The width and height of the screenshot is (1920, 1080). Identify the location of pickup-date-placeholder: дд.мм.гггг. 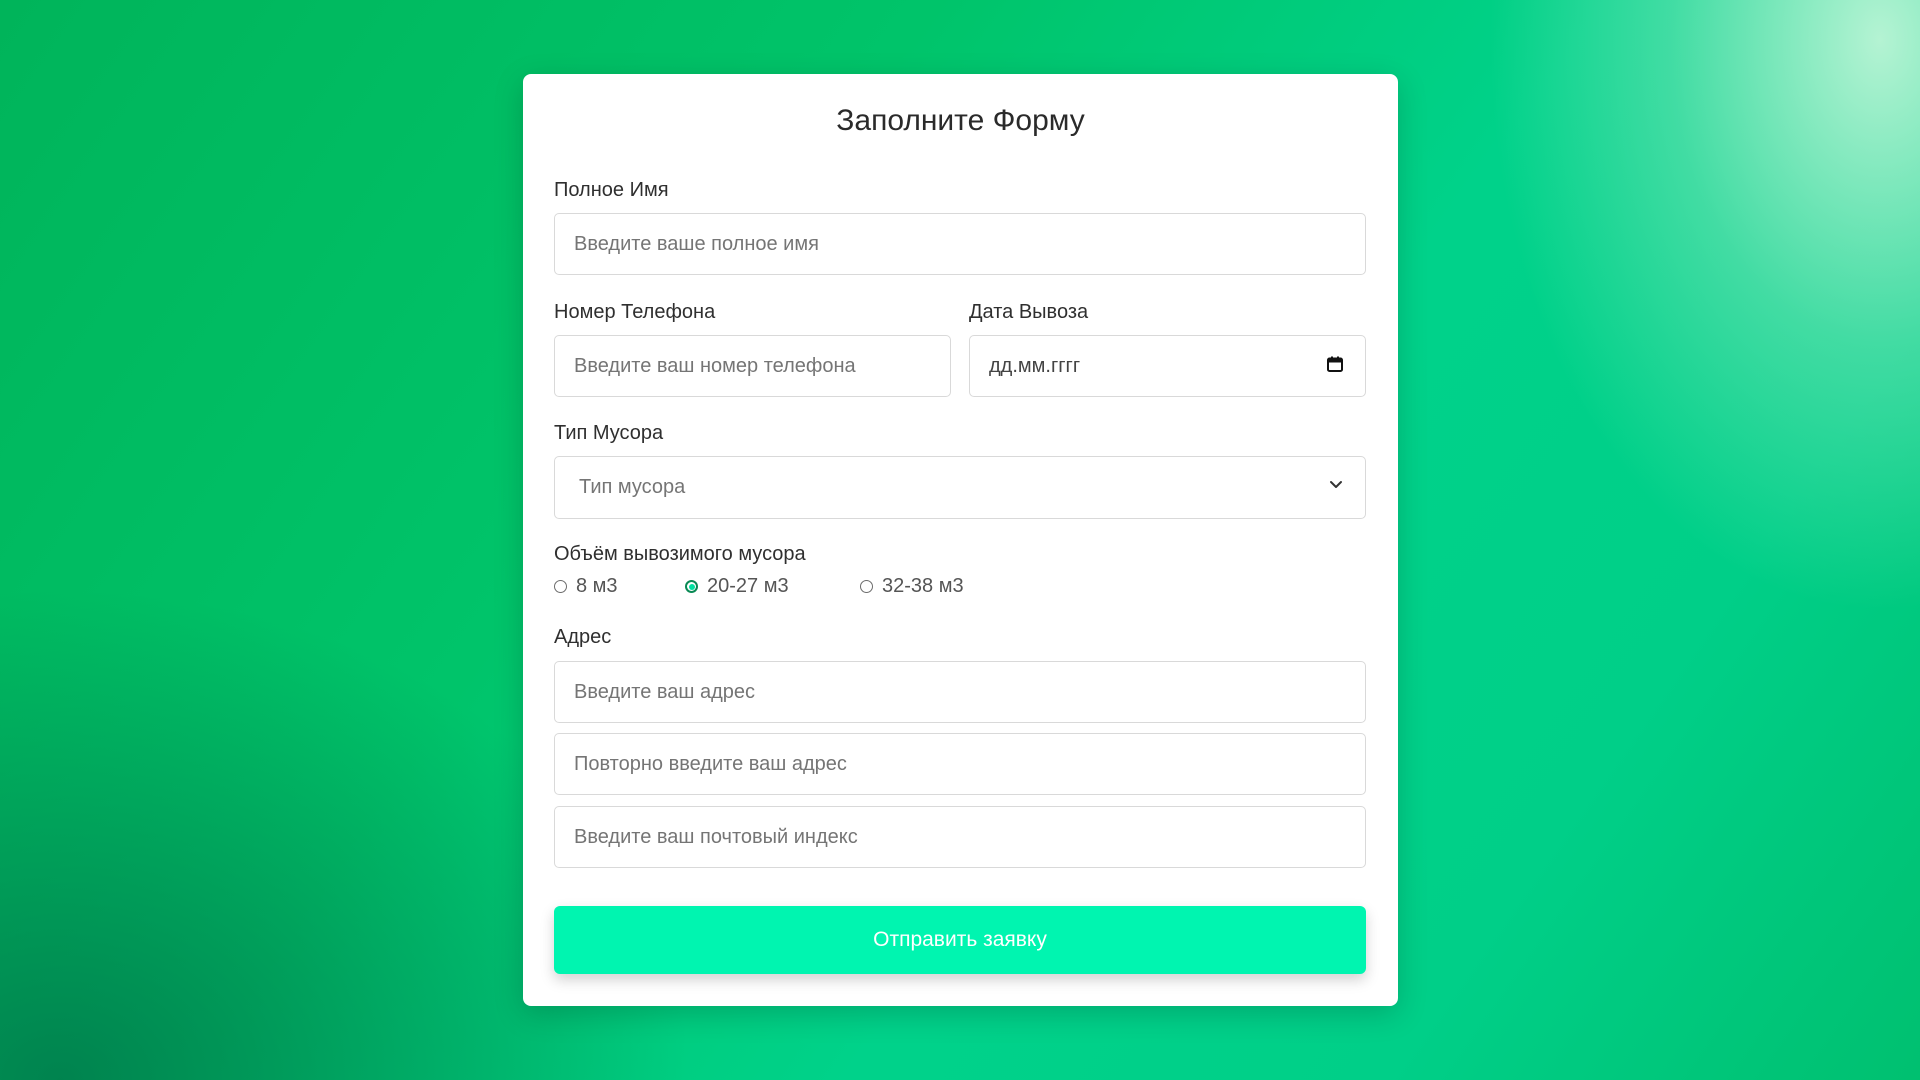
(1035, 365).